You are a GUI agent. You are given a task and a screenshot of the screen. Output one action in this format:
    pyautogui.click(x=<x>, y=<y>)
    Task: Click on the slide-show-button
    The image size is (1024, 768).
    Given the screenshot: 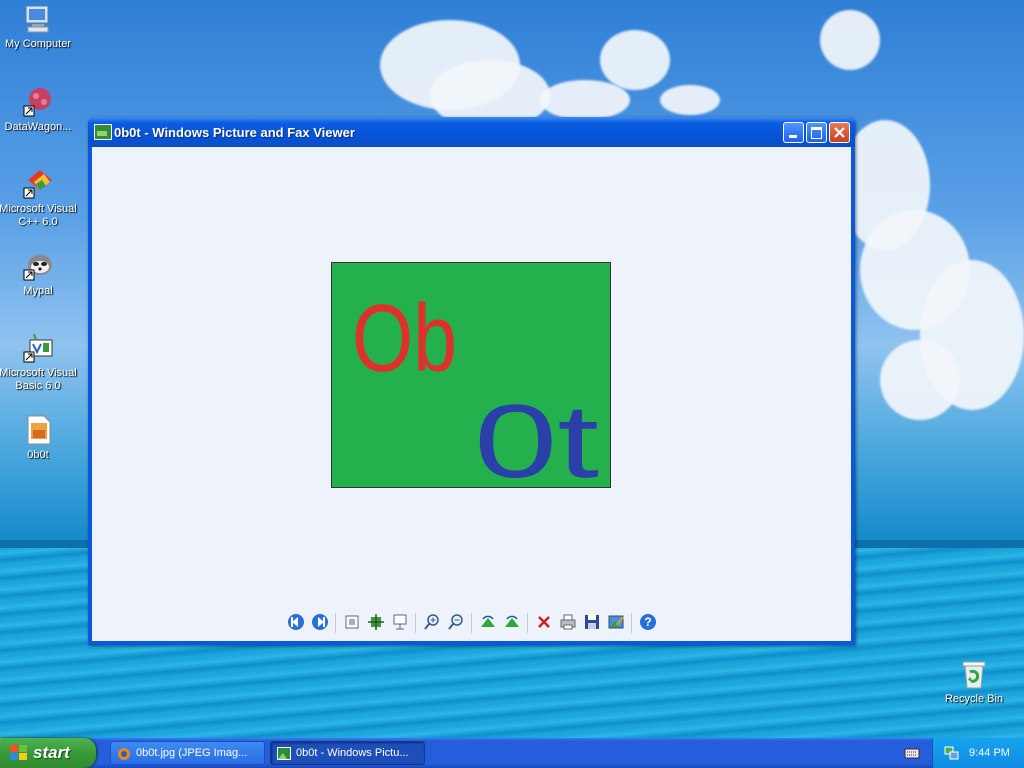 What is the action you would take?
    pyautogui.click(x=400, y=622)
    